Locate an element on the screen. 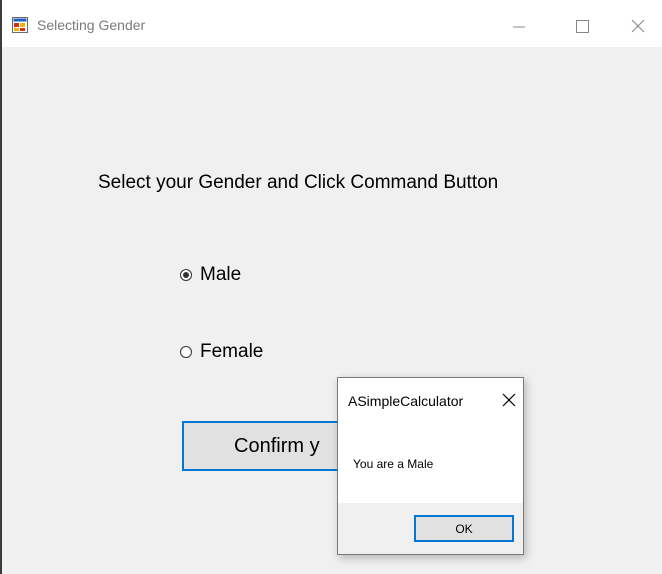 Image resolution: width=662 pixels, height=574 pixels. radio-female: Female is located at coordinates (221, 352).